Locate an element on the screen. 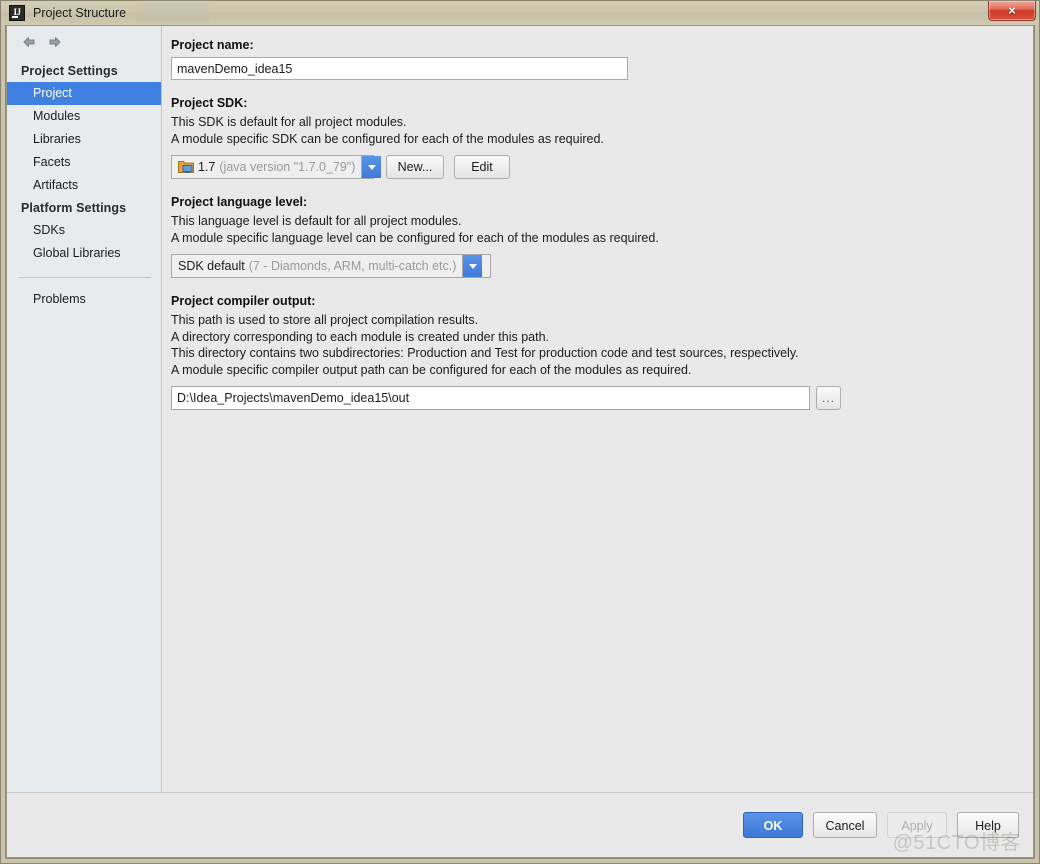  compiler-output-input is located at coordinates (490, 398).